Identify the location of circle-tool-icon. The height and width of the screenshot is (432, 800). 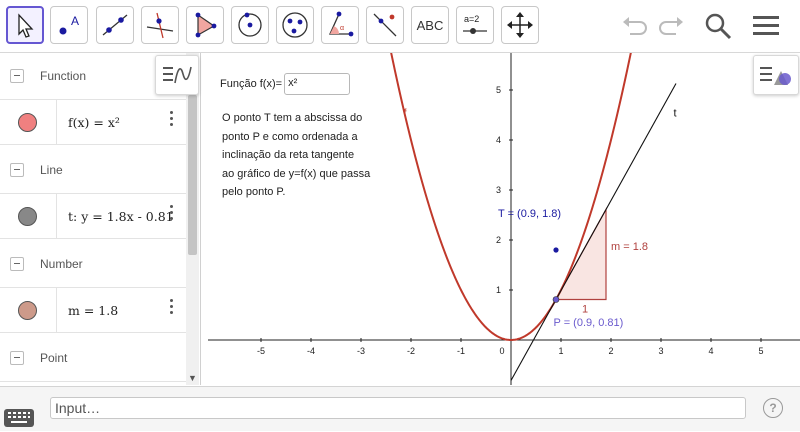
(250, 24).